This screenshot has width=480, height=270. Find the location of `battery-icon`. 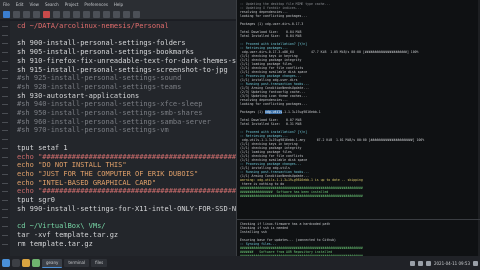

battery-icon is located at coordinates (428, 263).